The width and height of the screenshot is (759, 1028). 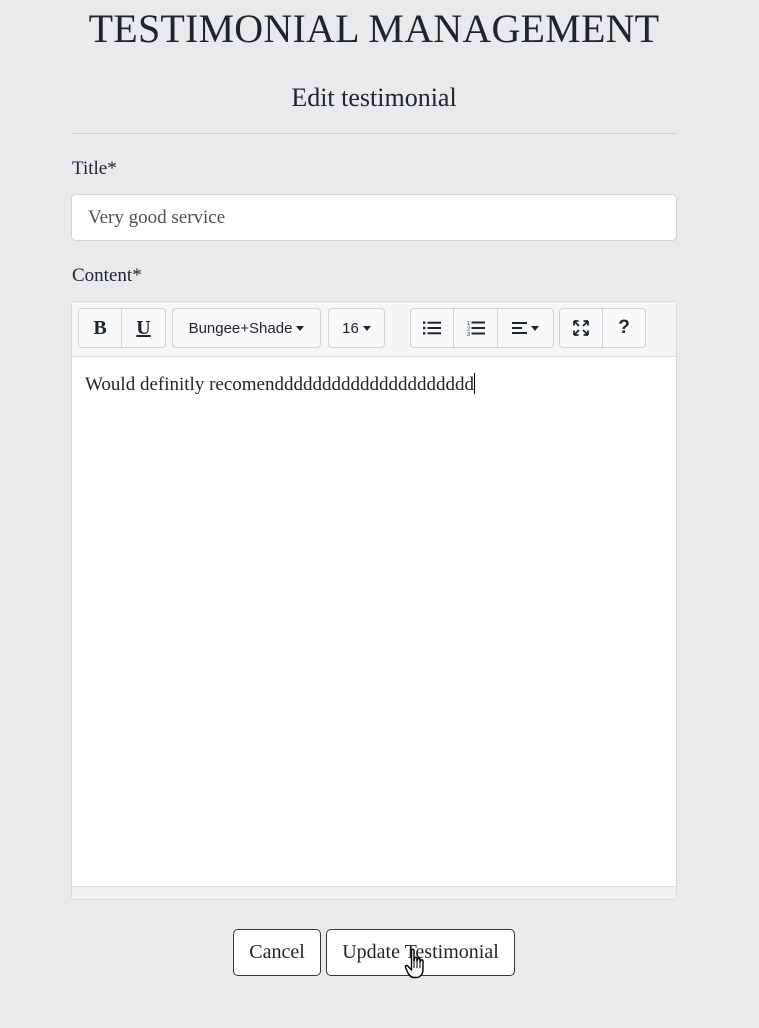 I want to click on underline-icon: U, so click(x=143, y=327).